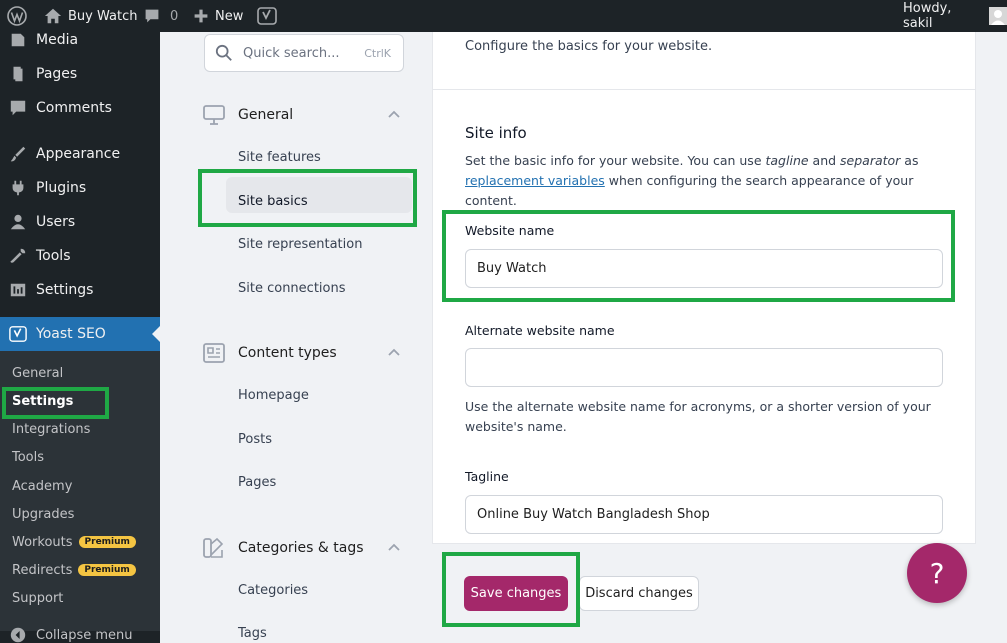 The height and width of the screenshot is (643, 1007). I want to click on section-desc-tagline: tagline, so click(787, 160).